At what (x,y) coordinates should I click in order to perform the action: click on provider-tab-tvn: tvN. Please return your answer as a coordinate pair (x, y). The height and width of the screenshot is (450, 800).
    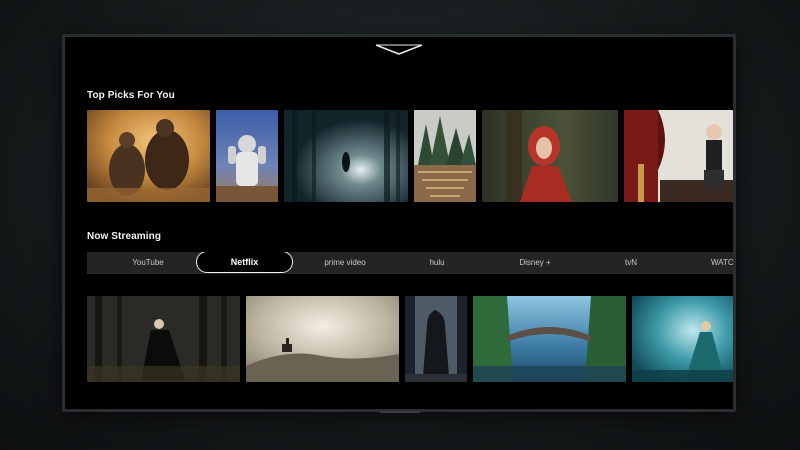
    Looking at the image, I should click on (631, 263).